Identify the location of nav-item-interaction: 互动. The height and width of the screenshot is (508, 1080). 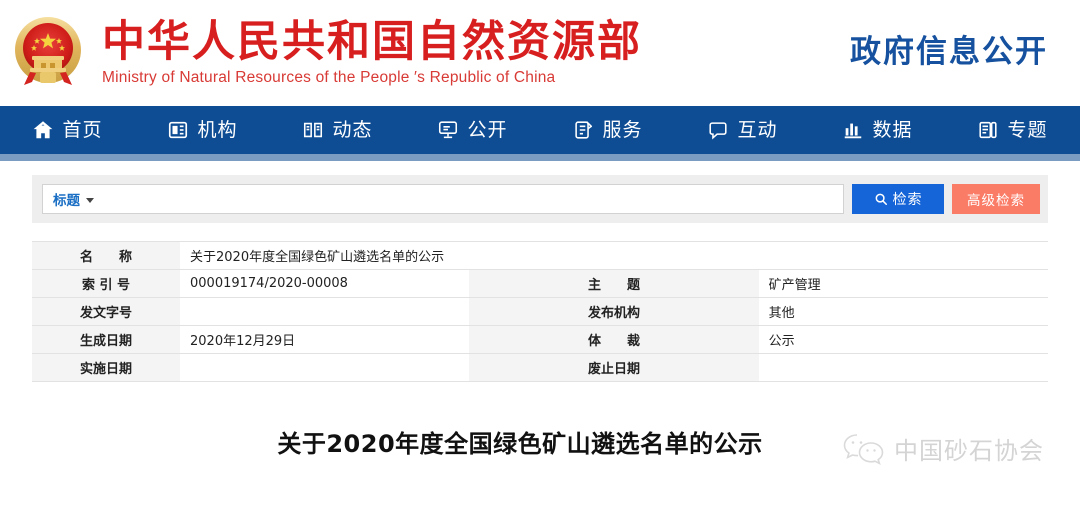
(742, 130).